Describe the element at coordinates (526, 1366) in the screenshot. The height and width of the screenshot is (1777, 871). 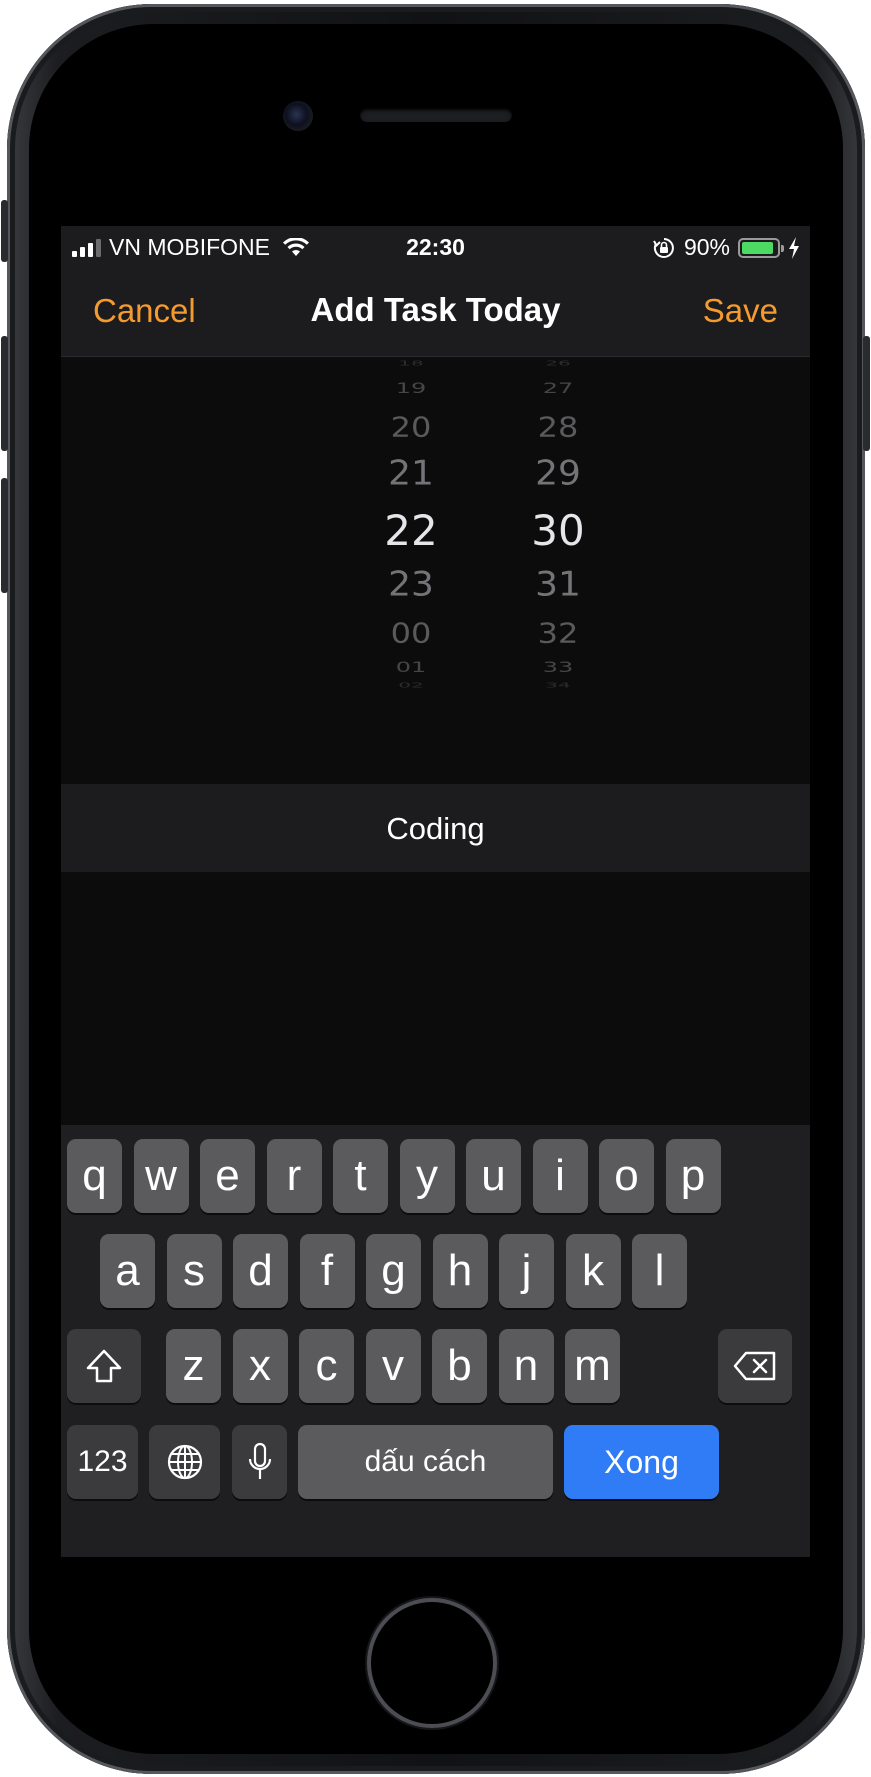
I see `key-n: n` at that location.